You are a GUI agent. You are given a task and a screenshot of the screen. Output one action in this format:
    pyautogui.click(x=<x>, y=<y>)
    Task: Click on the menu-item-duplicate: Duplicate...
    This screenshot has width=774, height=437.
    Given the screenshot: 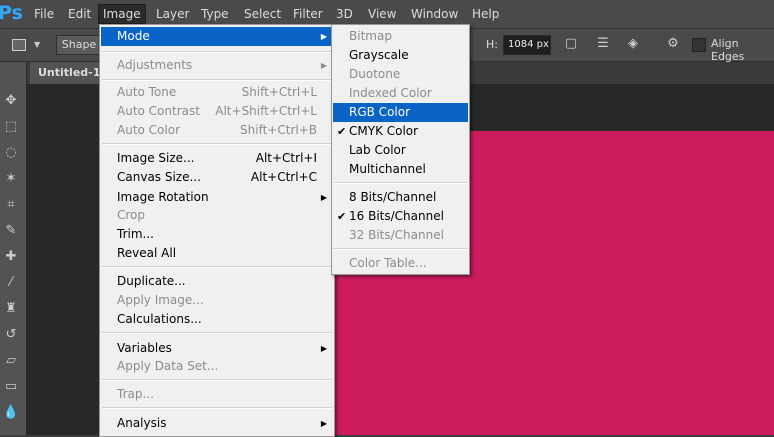 What is the action you would take?
    pyautogui.click(x=217, y=281)
    